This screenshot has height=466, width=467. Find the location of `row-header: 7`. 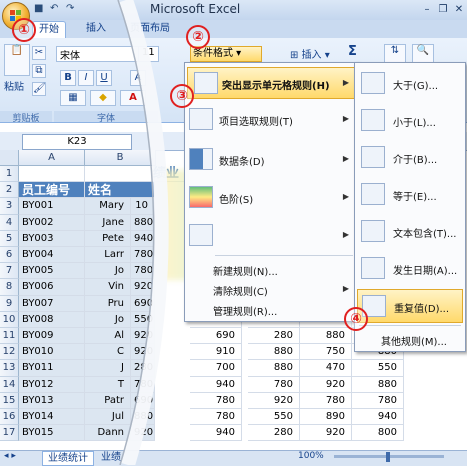

row-header: 7 is located at coordinates (9, 271).